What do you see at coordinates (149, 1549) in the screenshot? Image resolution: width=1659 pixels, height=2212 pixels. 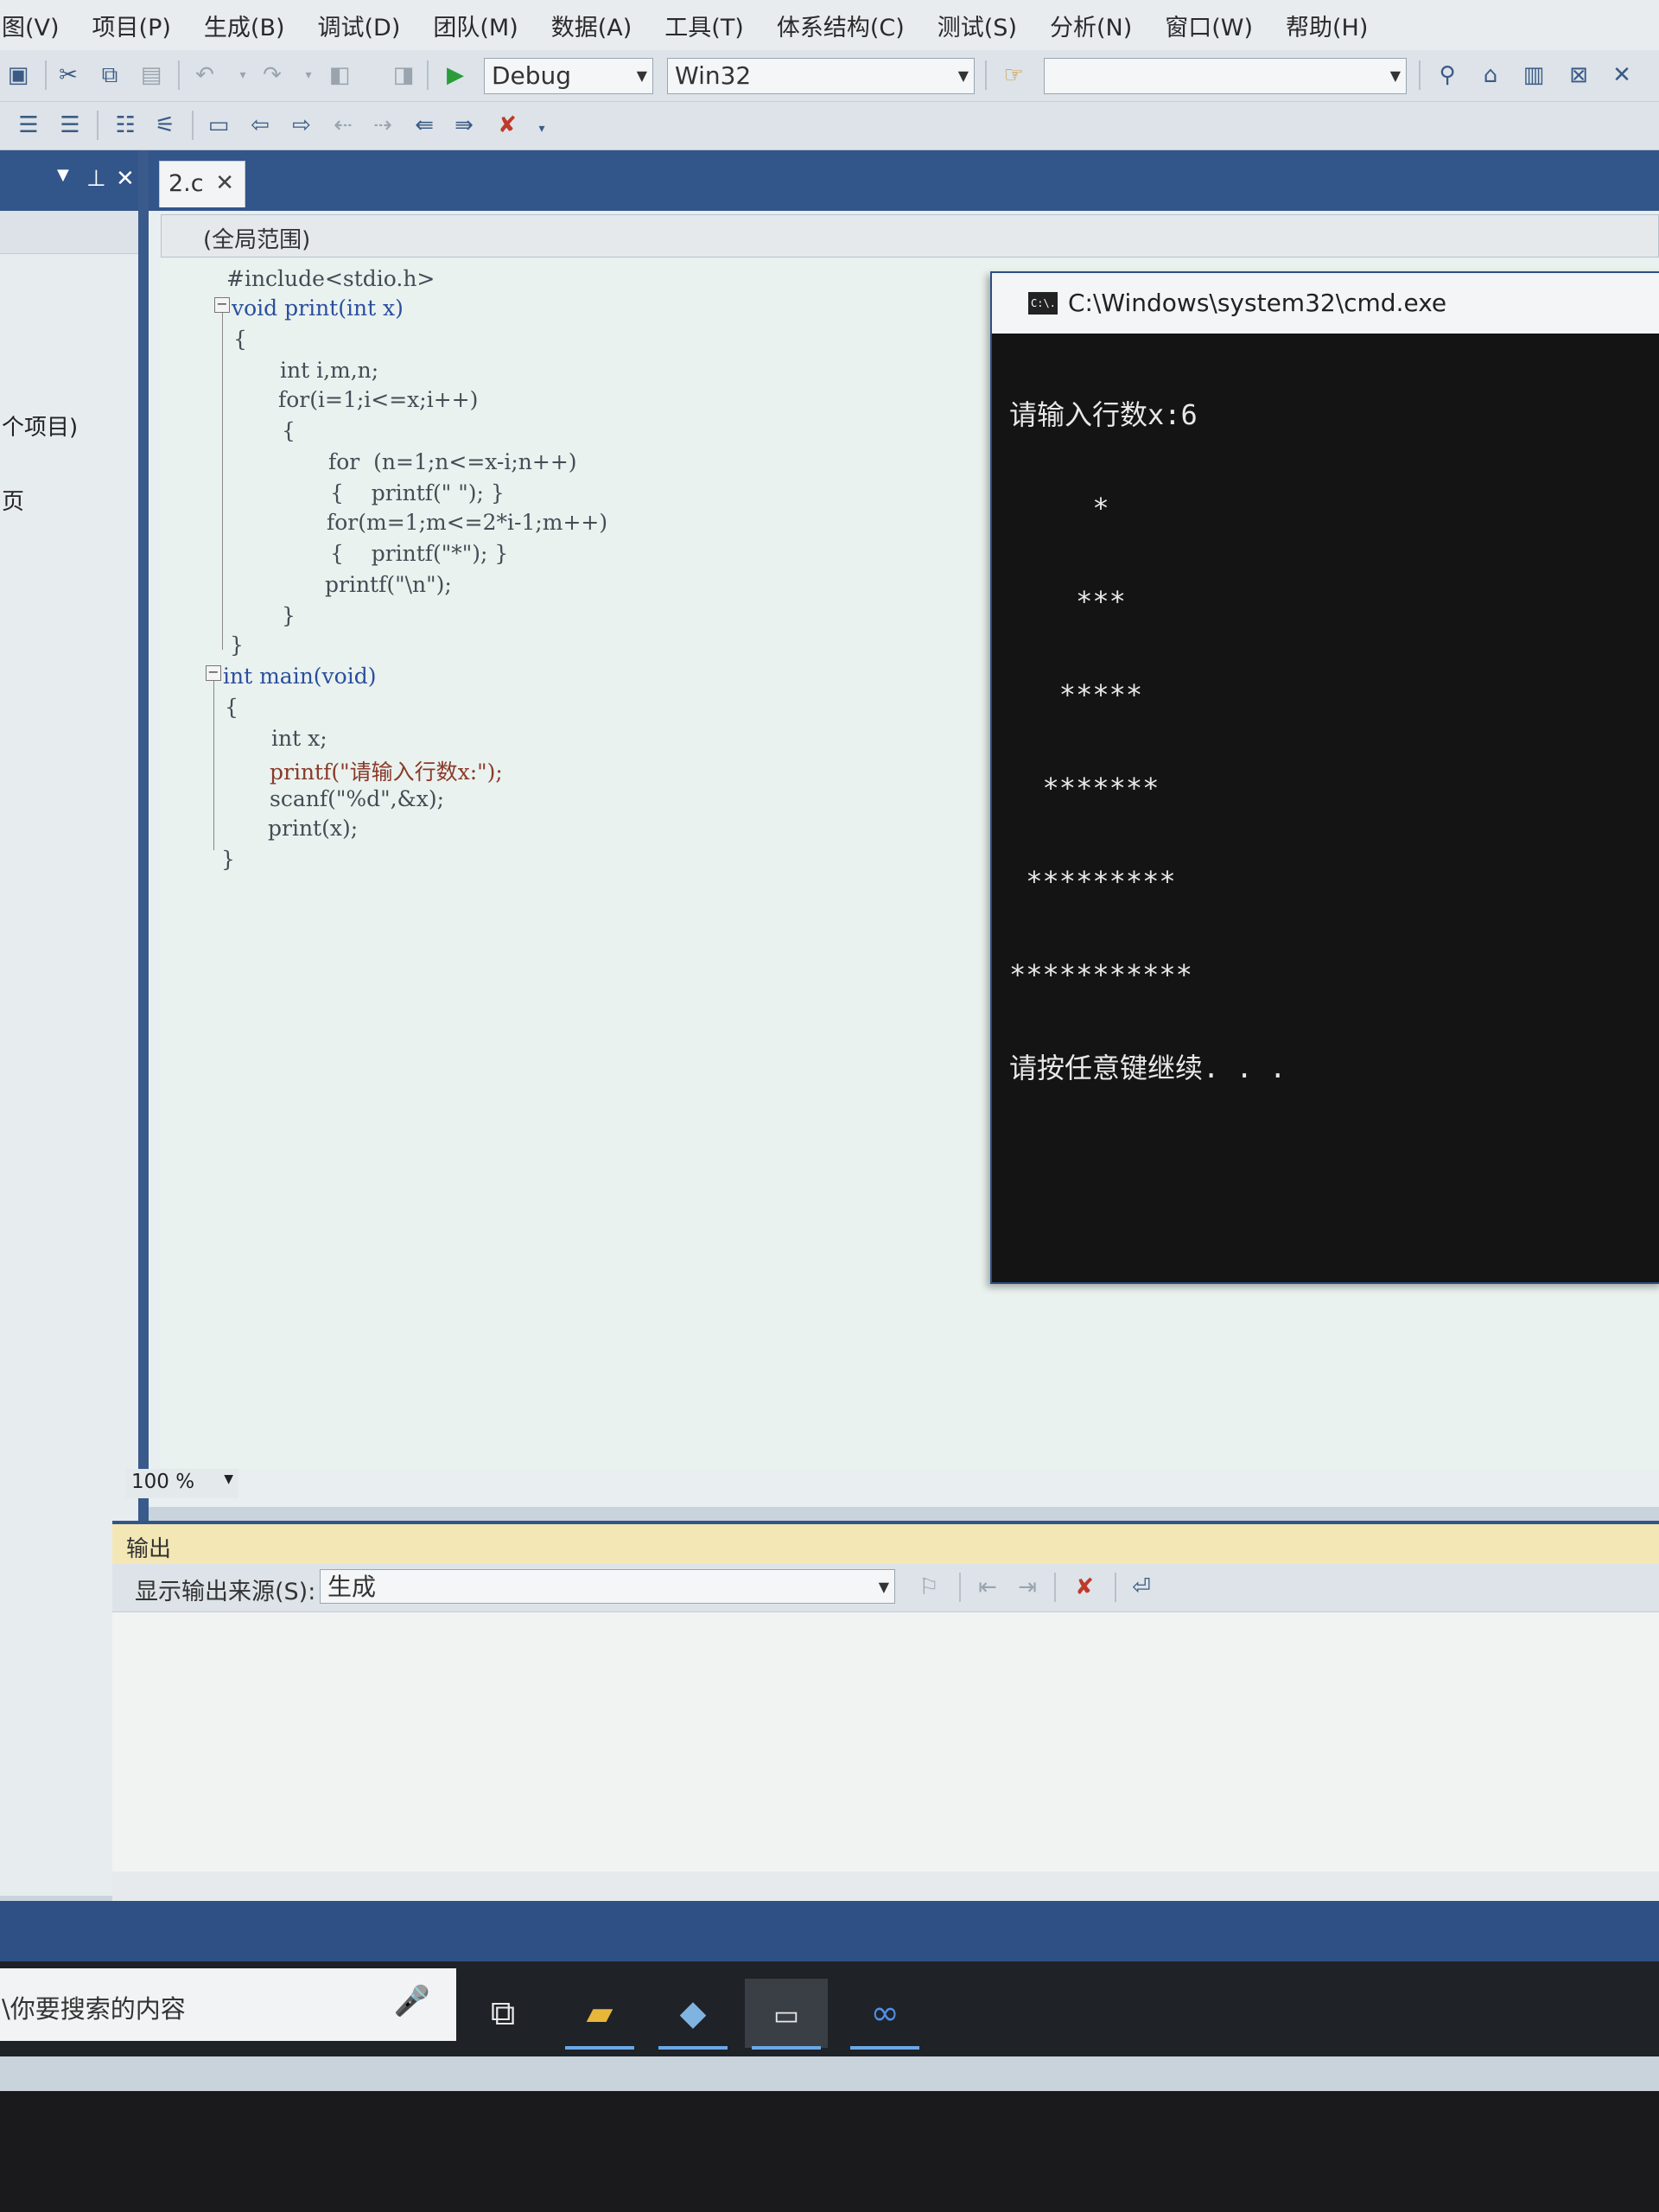 I see `output-title: 输出` at bounding box center [149, 1549].